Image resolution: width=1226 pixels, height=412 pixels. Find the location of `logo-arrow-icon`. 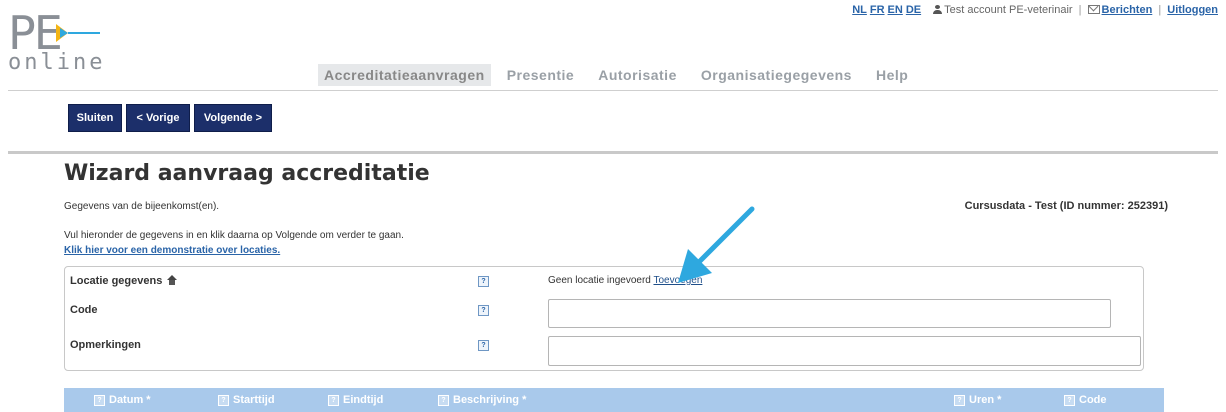

logo-arrow-icon is located at coordinates (78, 33).